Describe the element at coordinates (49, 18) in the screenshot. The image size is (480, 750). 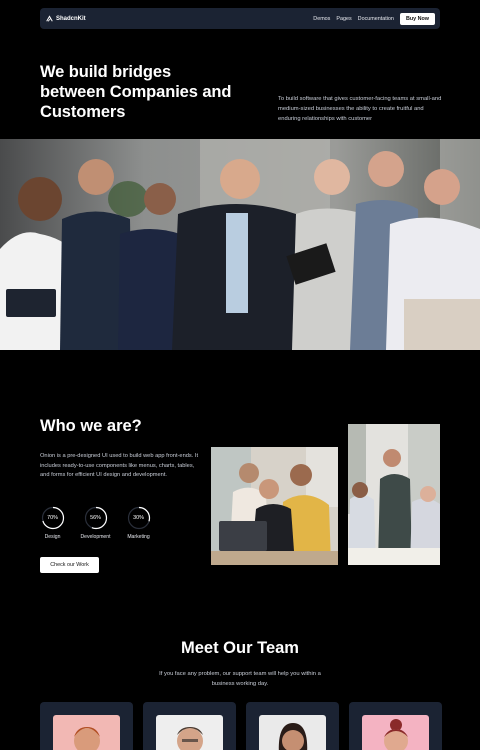
I see `logo-icon` at that location.